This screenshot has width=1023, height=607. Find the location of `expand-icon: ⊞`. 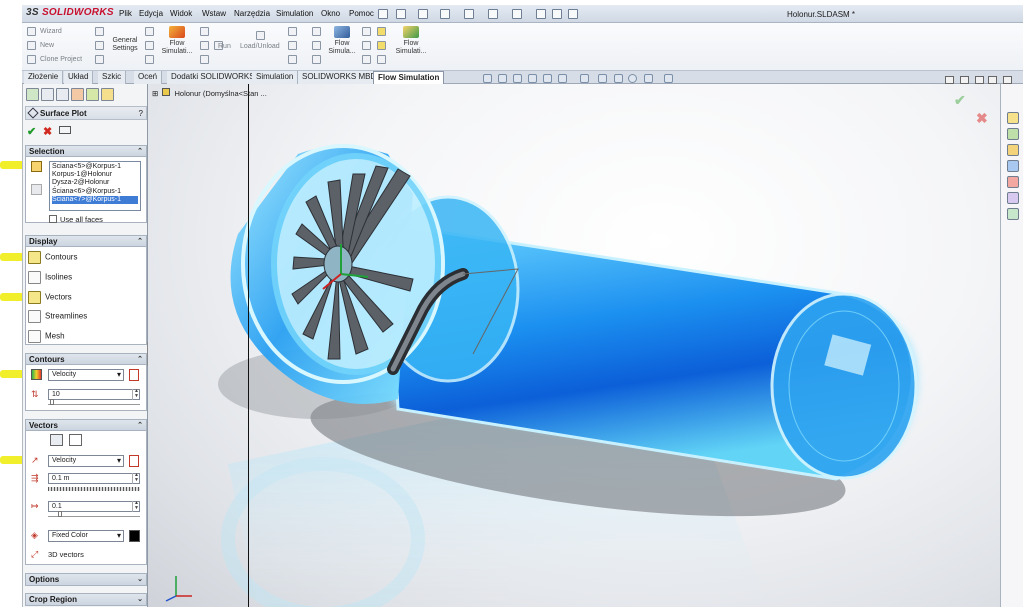

expand-icon: ⊞ is located at coordinates (155, 93).